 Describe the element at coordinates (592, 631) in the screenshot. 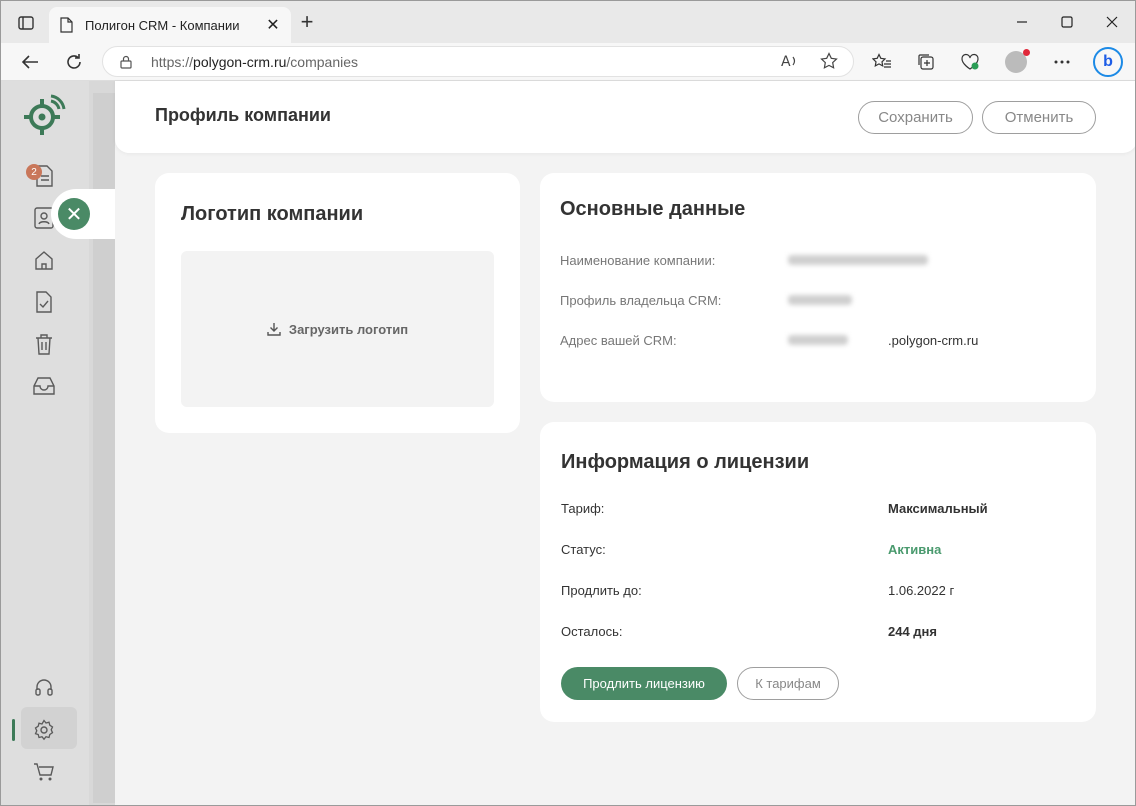

I see `remaining-label: Осталось:` at that location.